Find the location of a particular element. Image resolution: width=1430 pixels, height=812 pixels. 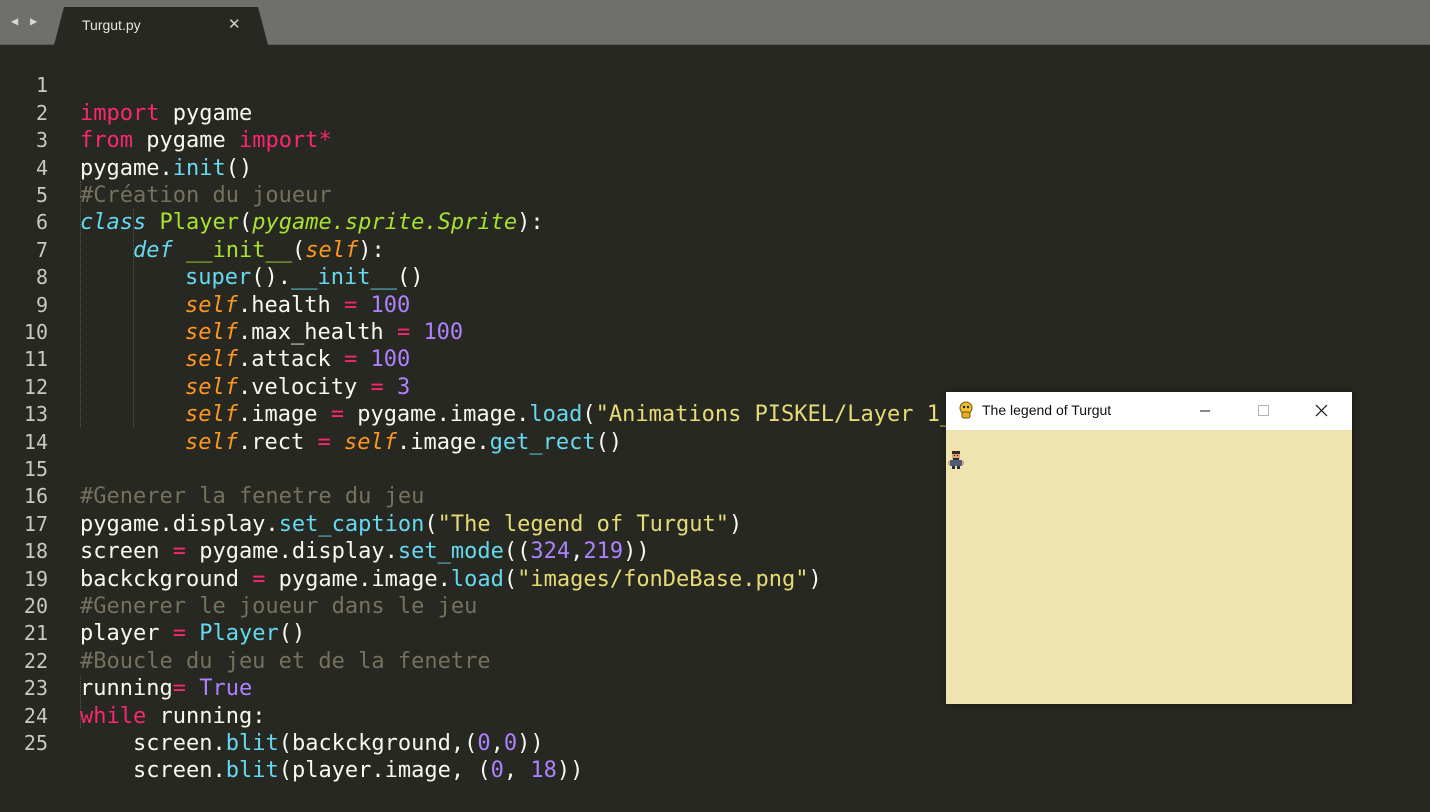

code-text: import pygame is located at coordinates (166, 113).